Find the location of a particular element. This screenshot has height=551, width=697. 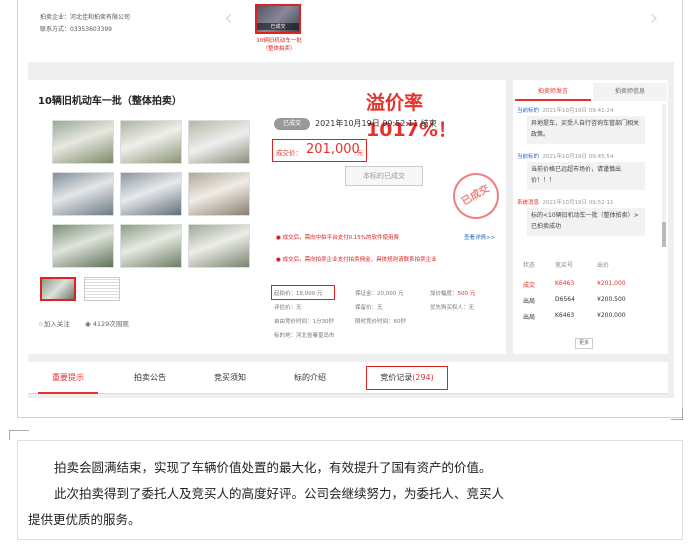

table-row: 出局 K6463 ¥200,000 is located at coordinates (574, 316).